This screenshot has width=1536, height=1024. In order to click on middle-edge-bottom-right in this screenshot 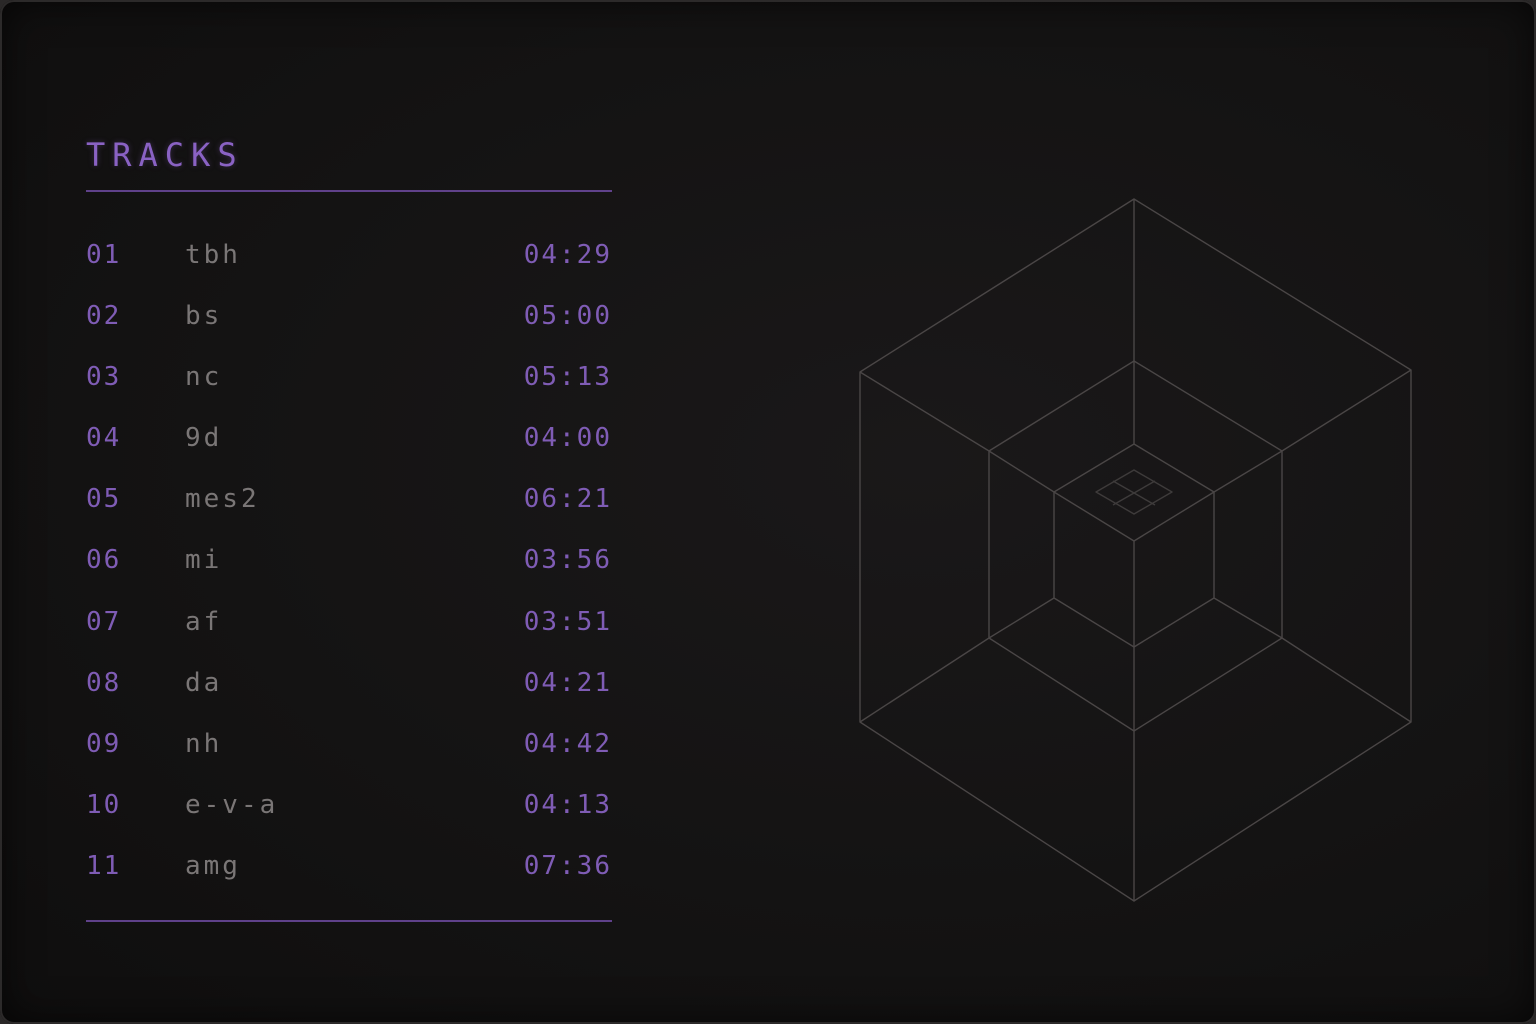, I will do `click(1248, 618)`.